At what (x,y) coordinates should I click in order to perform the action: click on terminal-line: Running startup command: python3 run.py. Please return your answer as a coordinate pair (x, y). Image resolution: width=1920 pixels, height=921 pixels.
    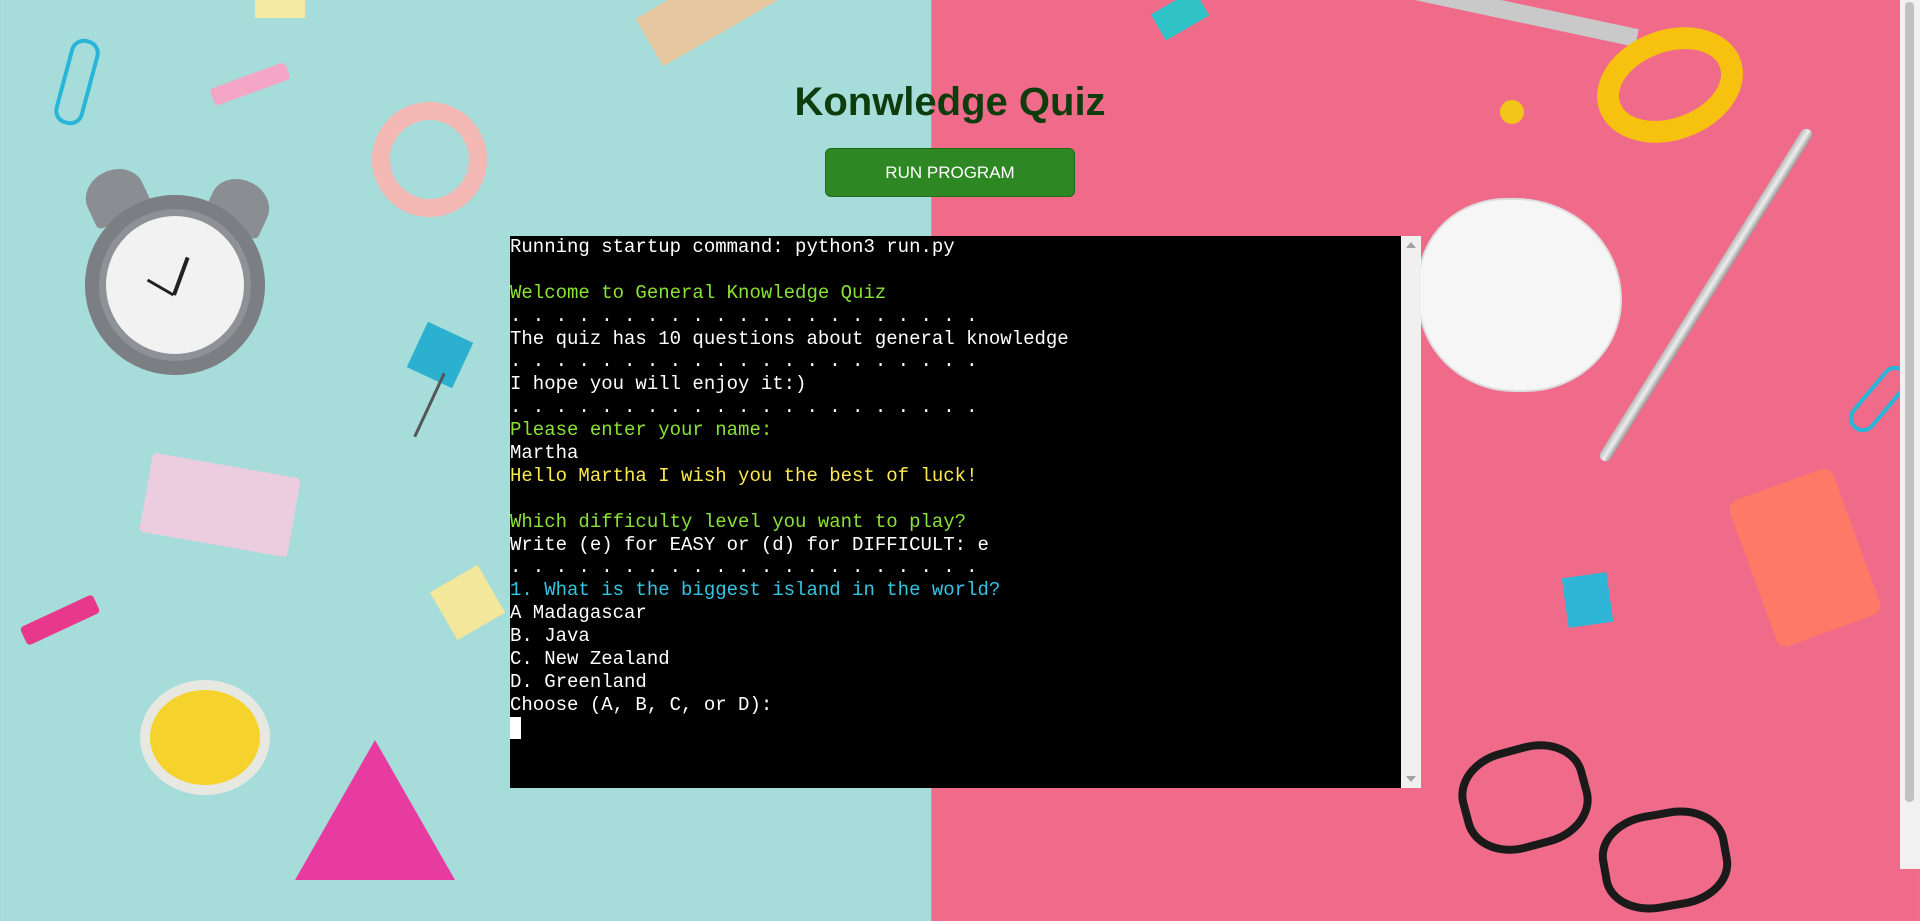
    Looking at the image, I should click on (732, 247).